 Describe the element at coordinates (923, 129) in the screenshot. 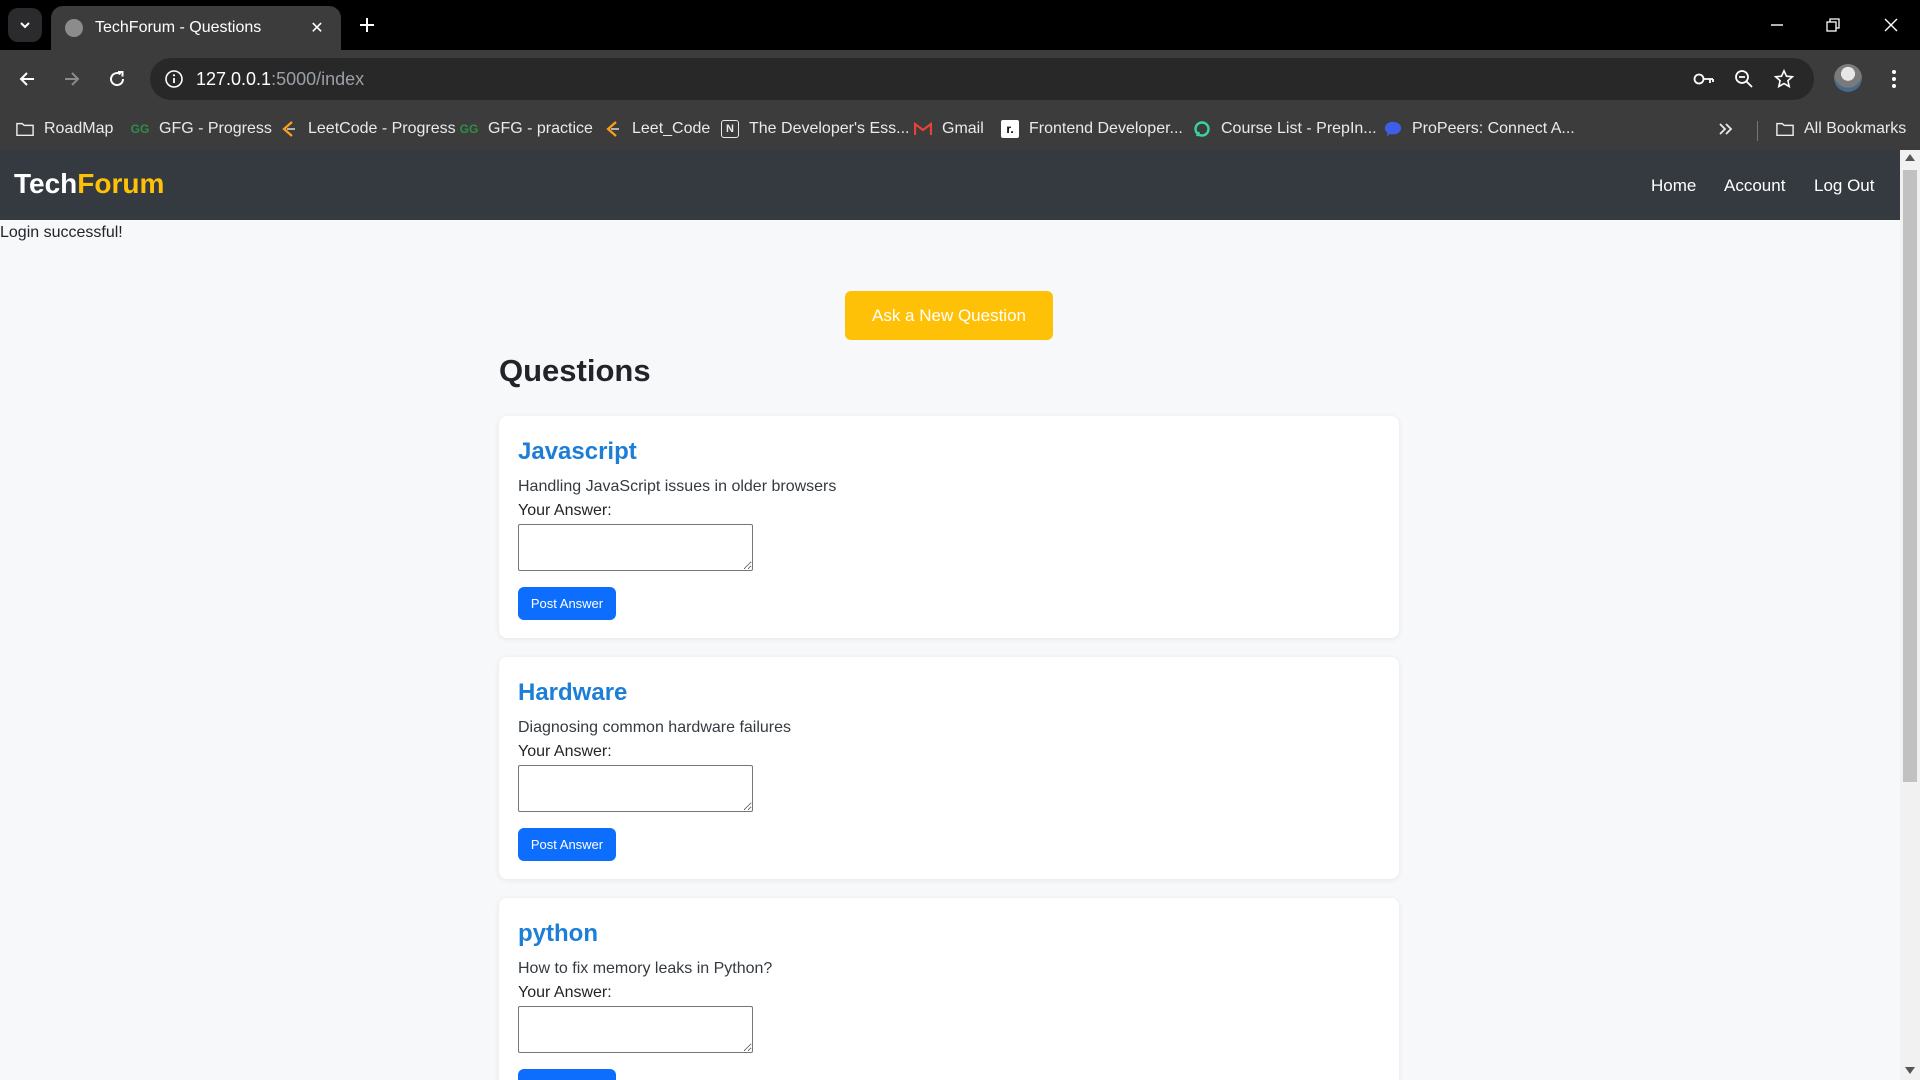

I see `gmail-icon` at that location.